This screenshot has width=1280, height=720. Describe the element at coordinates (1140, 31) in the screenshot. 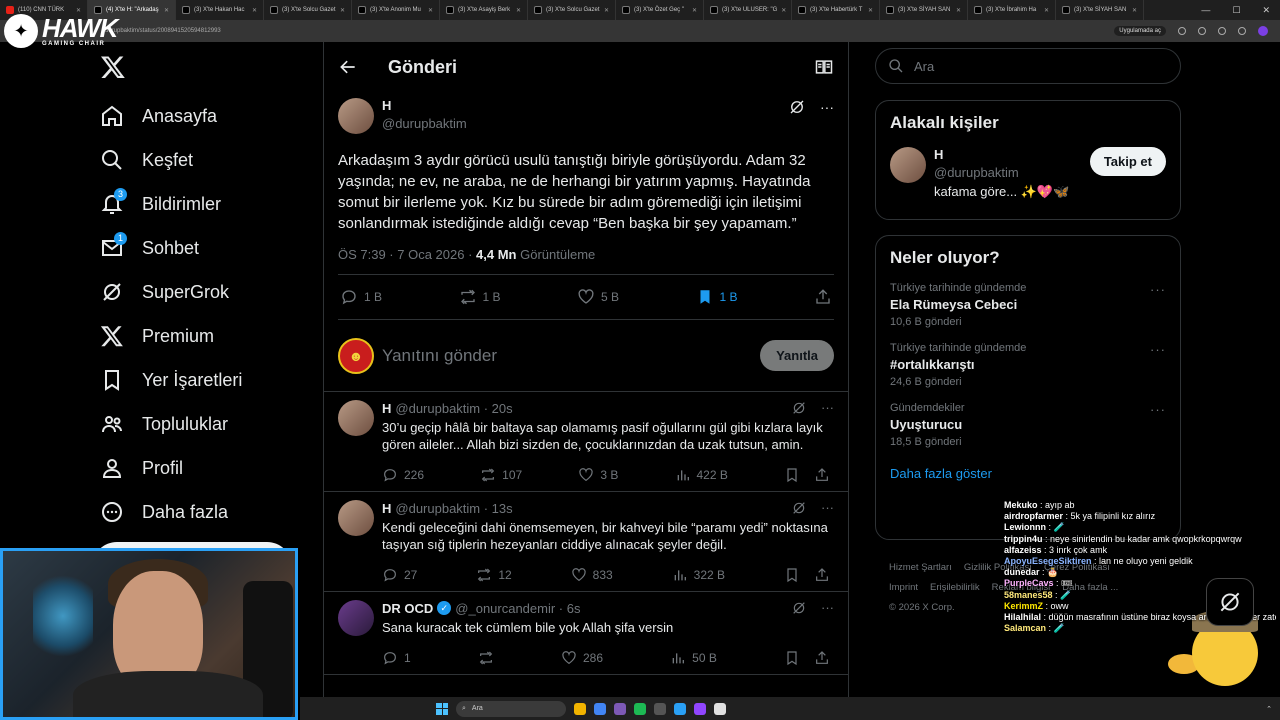

I see `open-in-app-button: Uygulamada aç` at that location.